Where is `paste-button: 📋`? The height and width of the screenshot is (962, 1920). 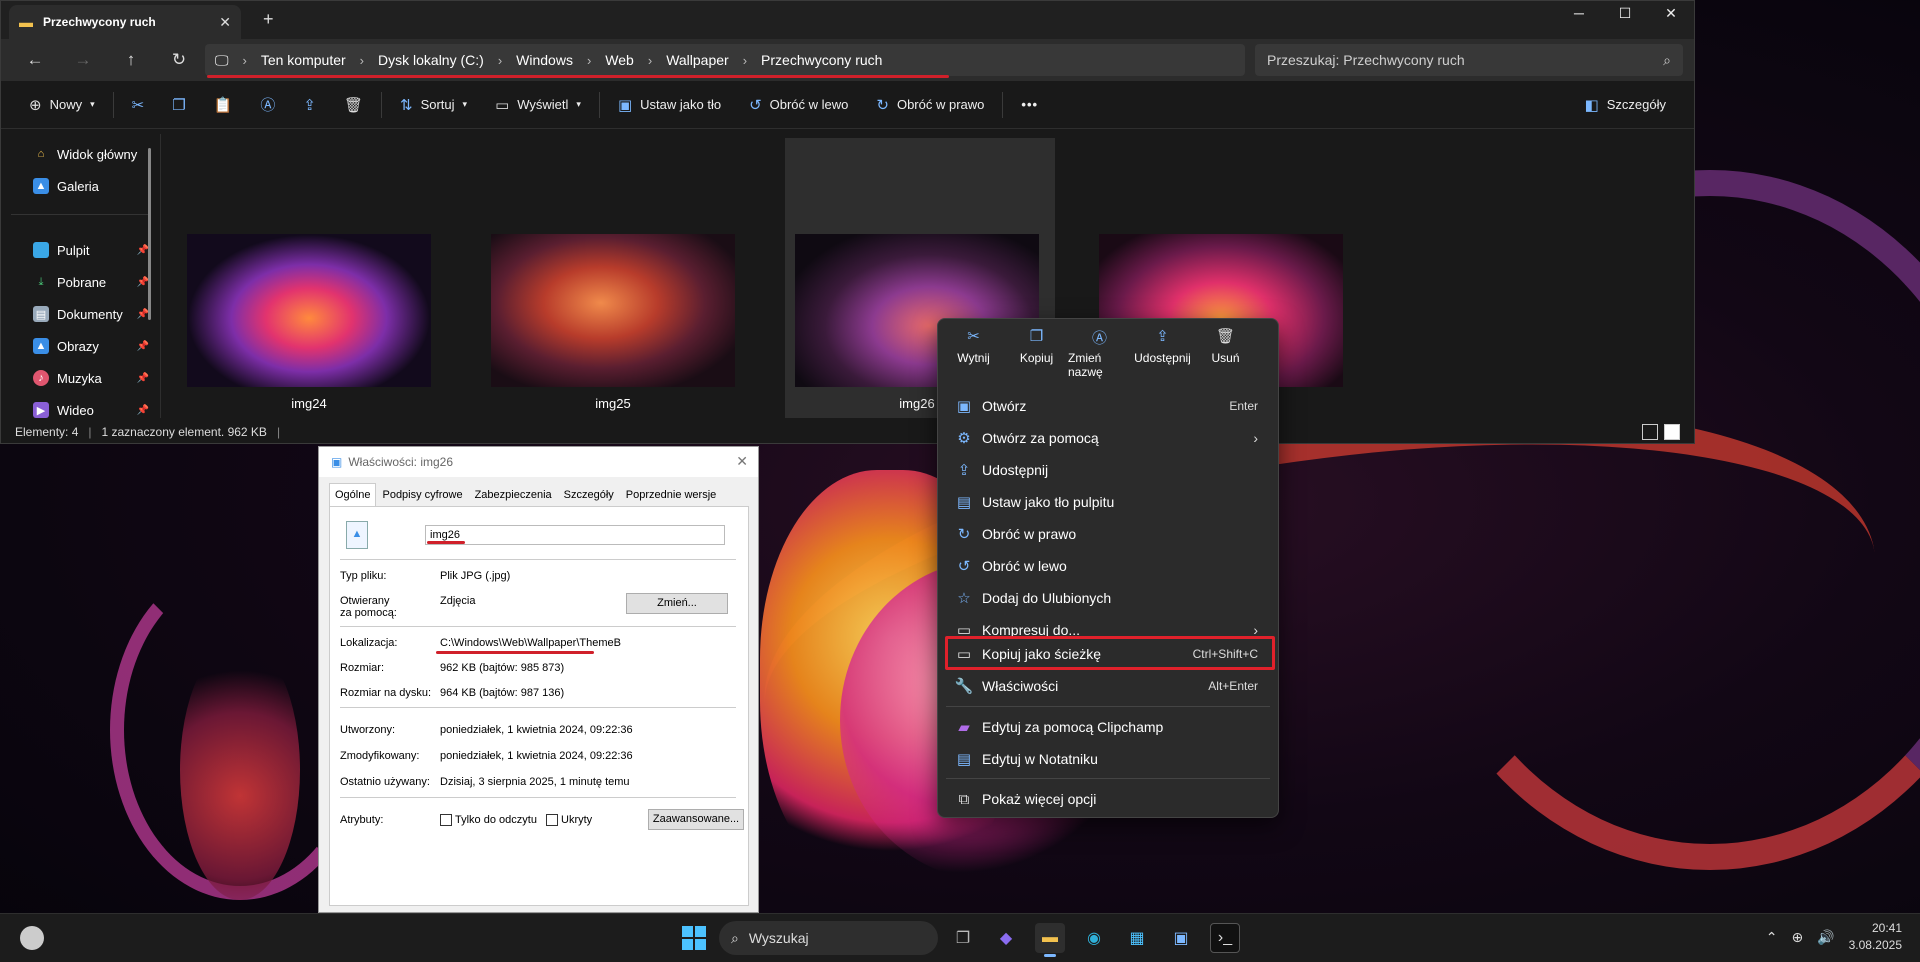 paste-button: 📋 is located at coordinates (223, 105).